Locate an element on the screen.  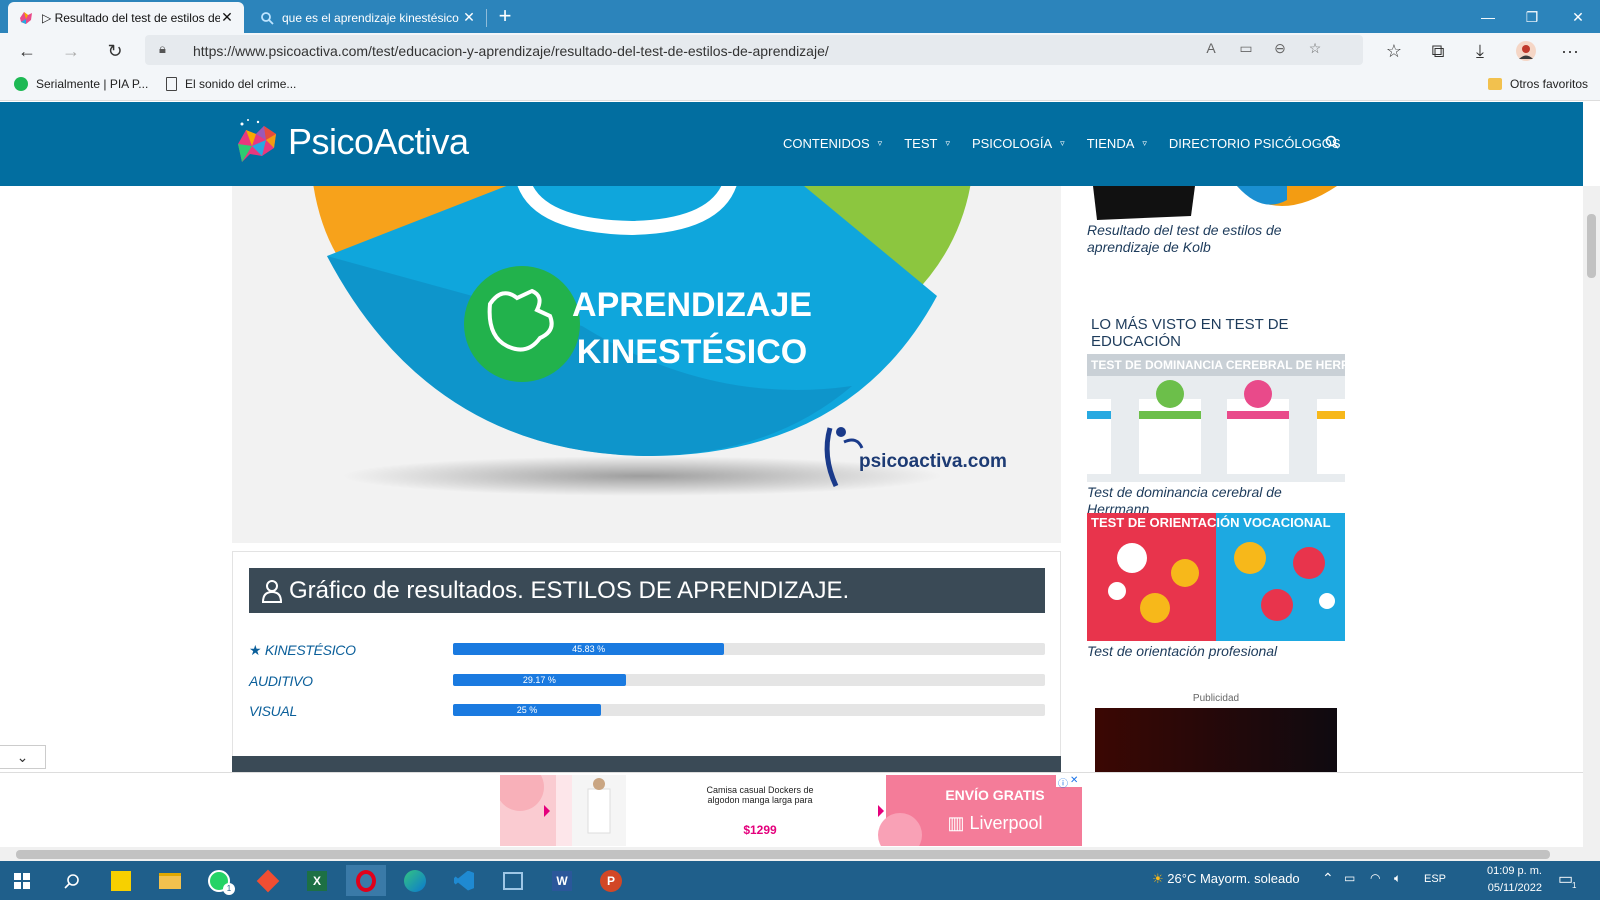
nav-label: CONTENIDOS is located at coordinates (826, 143).